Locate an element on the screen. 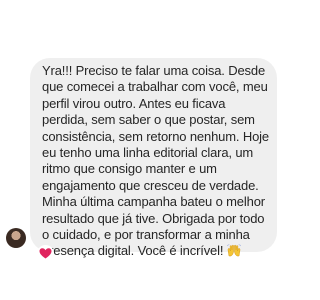 The width and height of the screenshot is (320, 300). sender-avatar is located at coordinates (16, 238).